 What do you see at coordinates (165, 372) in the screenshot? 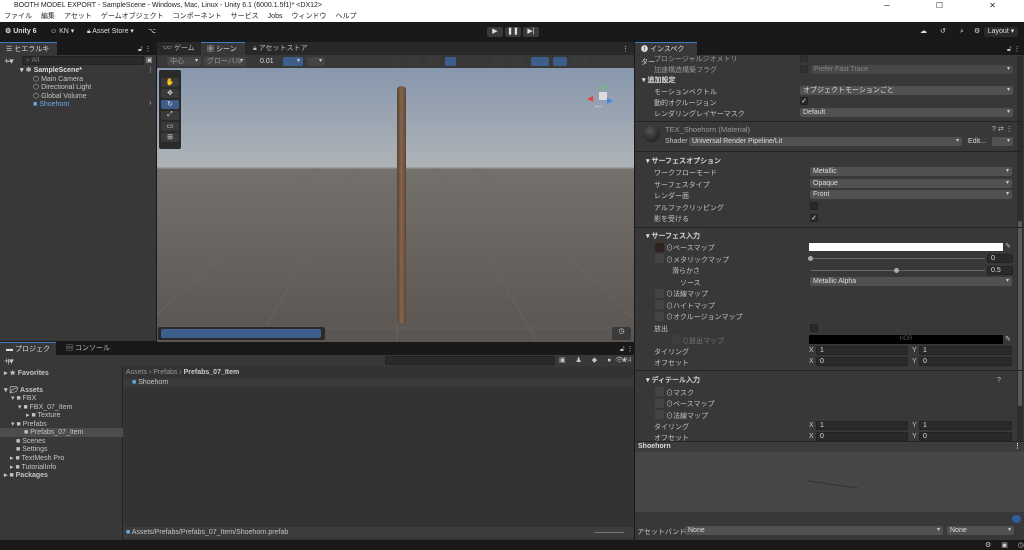
I see `breadcrumb-prefabs: Prefabs` at bounding box center [165, 372].